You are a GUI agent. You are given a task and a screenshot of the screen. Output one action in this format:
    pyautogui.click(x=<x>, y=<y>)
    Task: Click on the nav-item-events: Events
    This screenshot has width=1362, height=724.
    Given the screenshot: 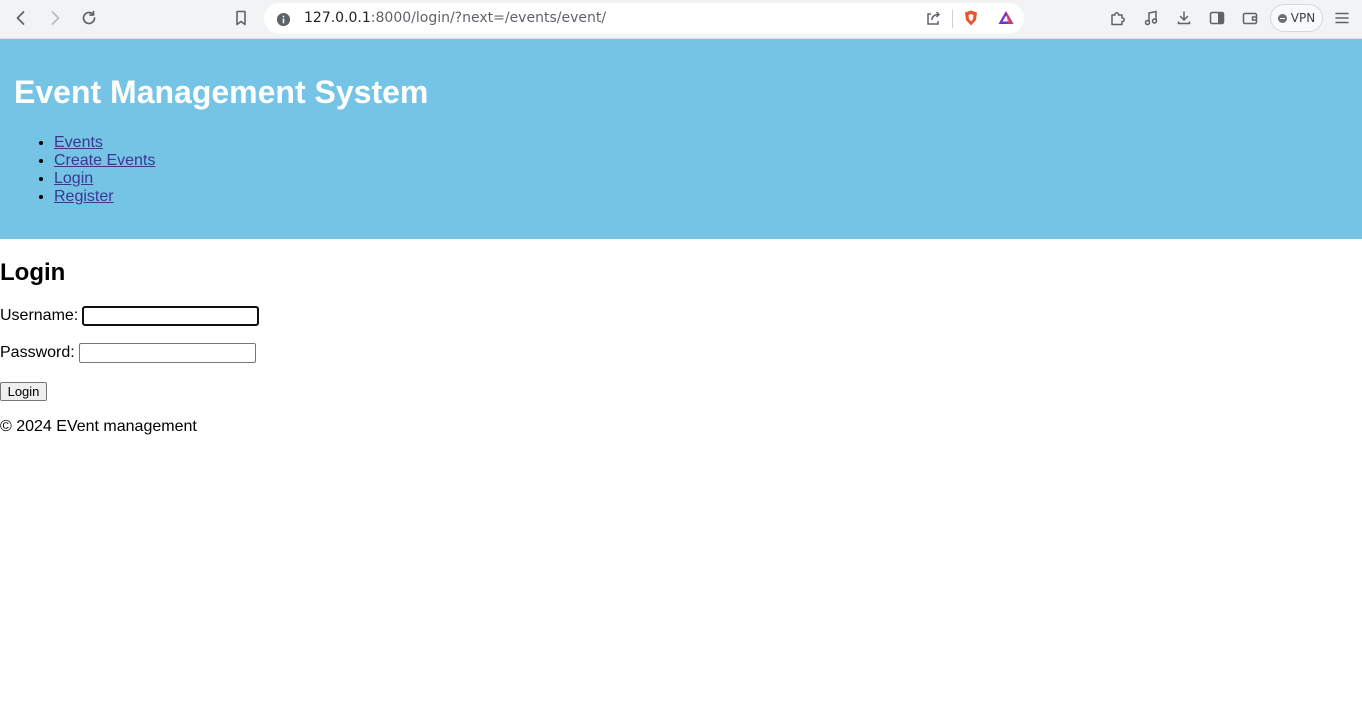 What is the action you would take?
    pyautogui.click(x=104, y=143)
    